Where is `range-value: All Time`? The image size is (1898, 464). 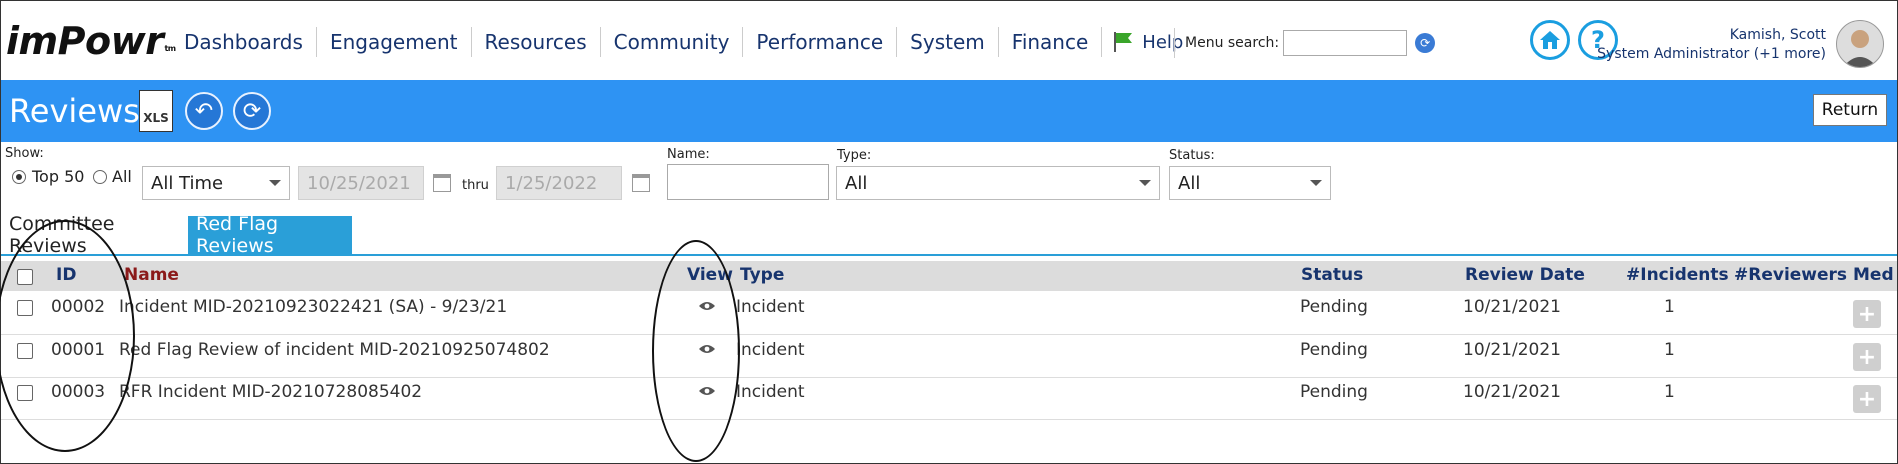
range-value: All Time is located at coordinates (187, 183).